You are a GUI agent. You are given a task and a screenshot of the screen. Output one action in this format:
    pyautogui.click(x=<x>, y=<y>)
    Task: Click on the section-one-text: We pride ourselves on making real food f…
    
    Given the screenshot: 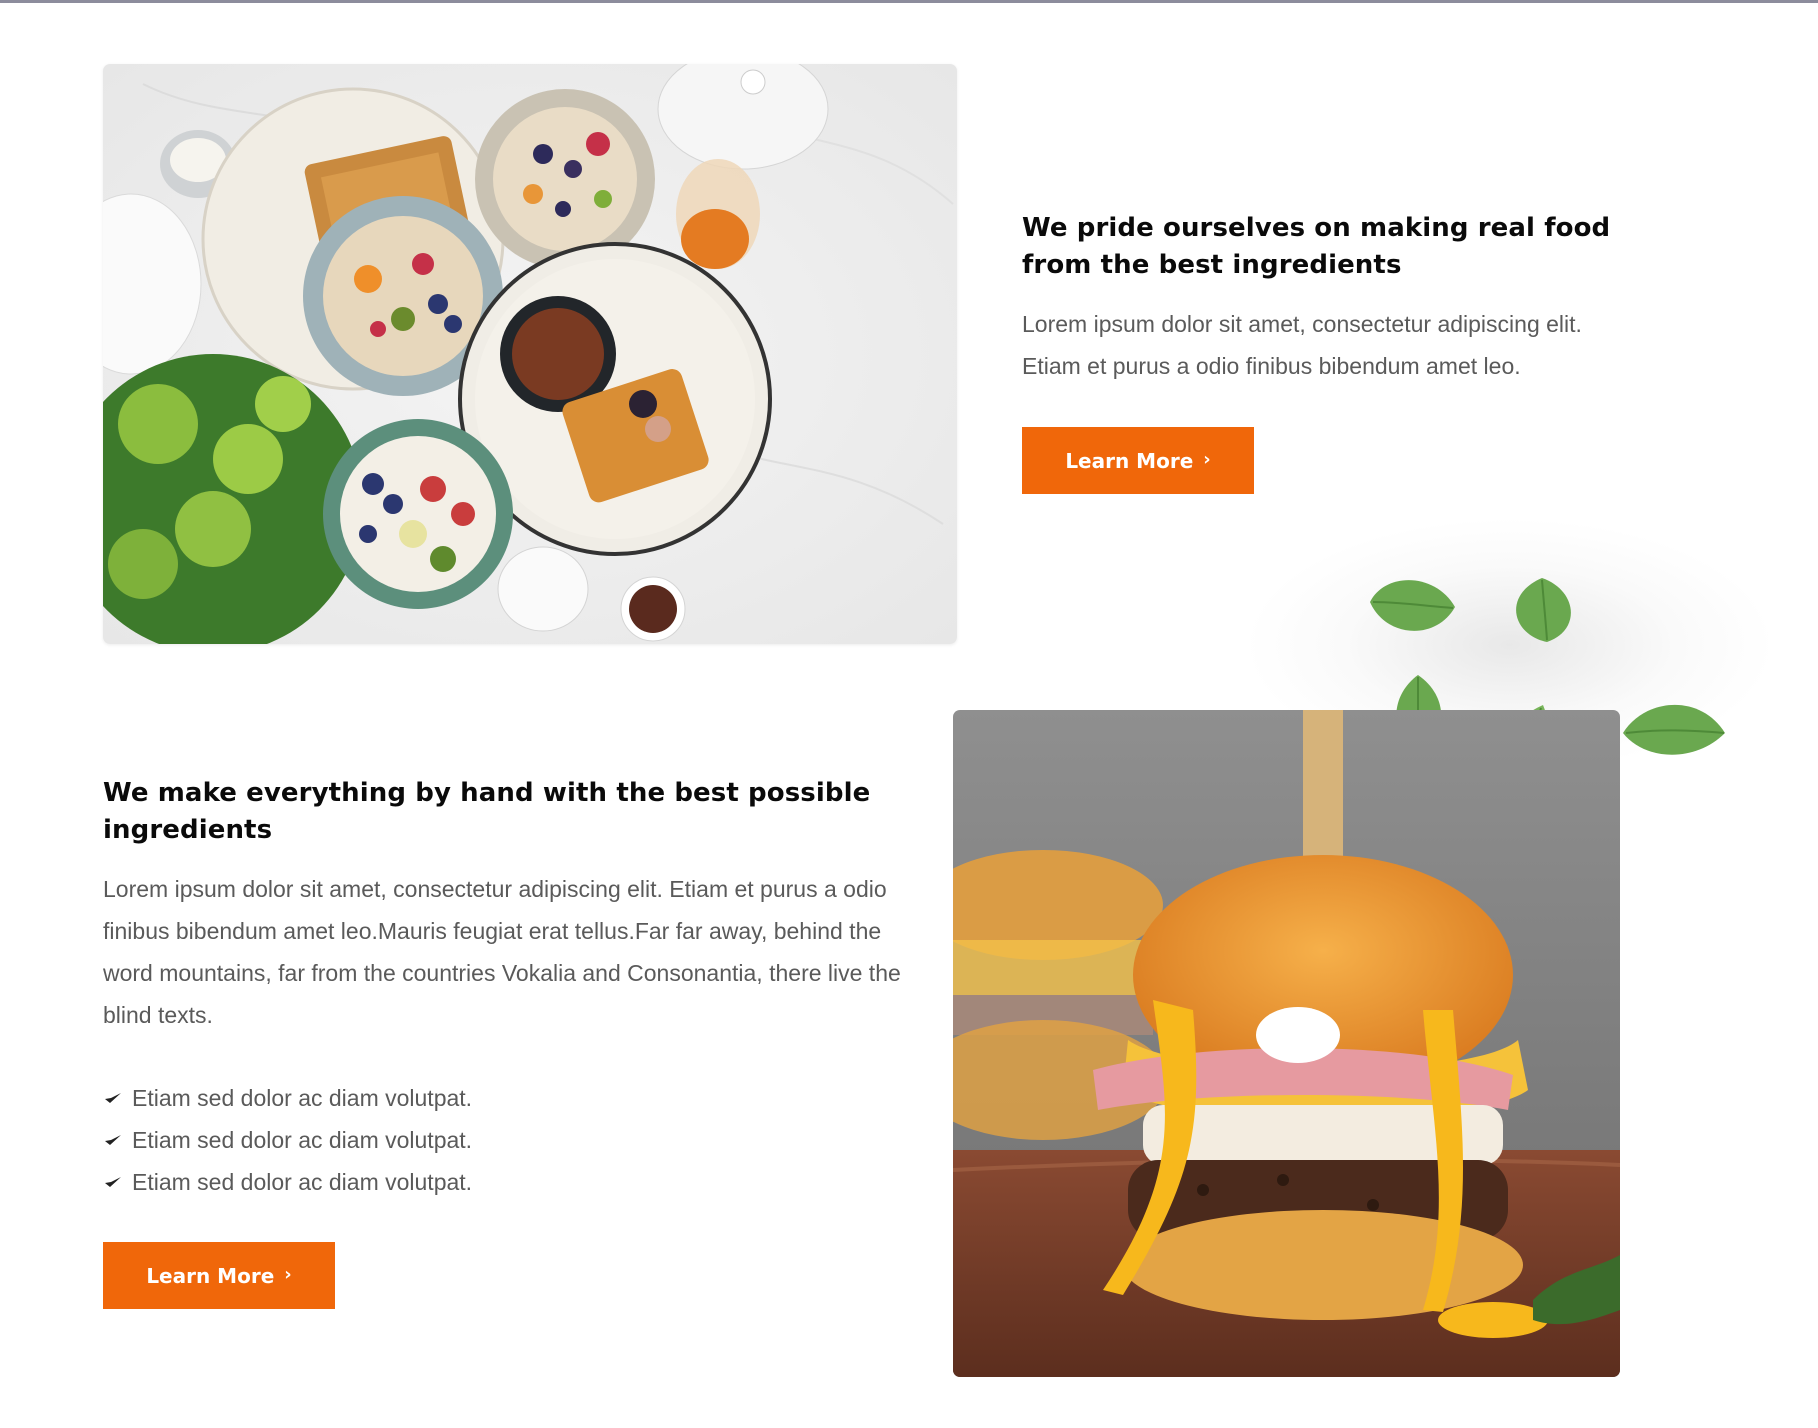 What is the action you would take?
    pyautogui.click(x=1332, y=298)
    